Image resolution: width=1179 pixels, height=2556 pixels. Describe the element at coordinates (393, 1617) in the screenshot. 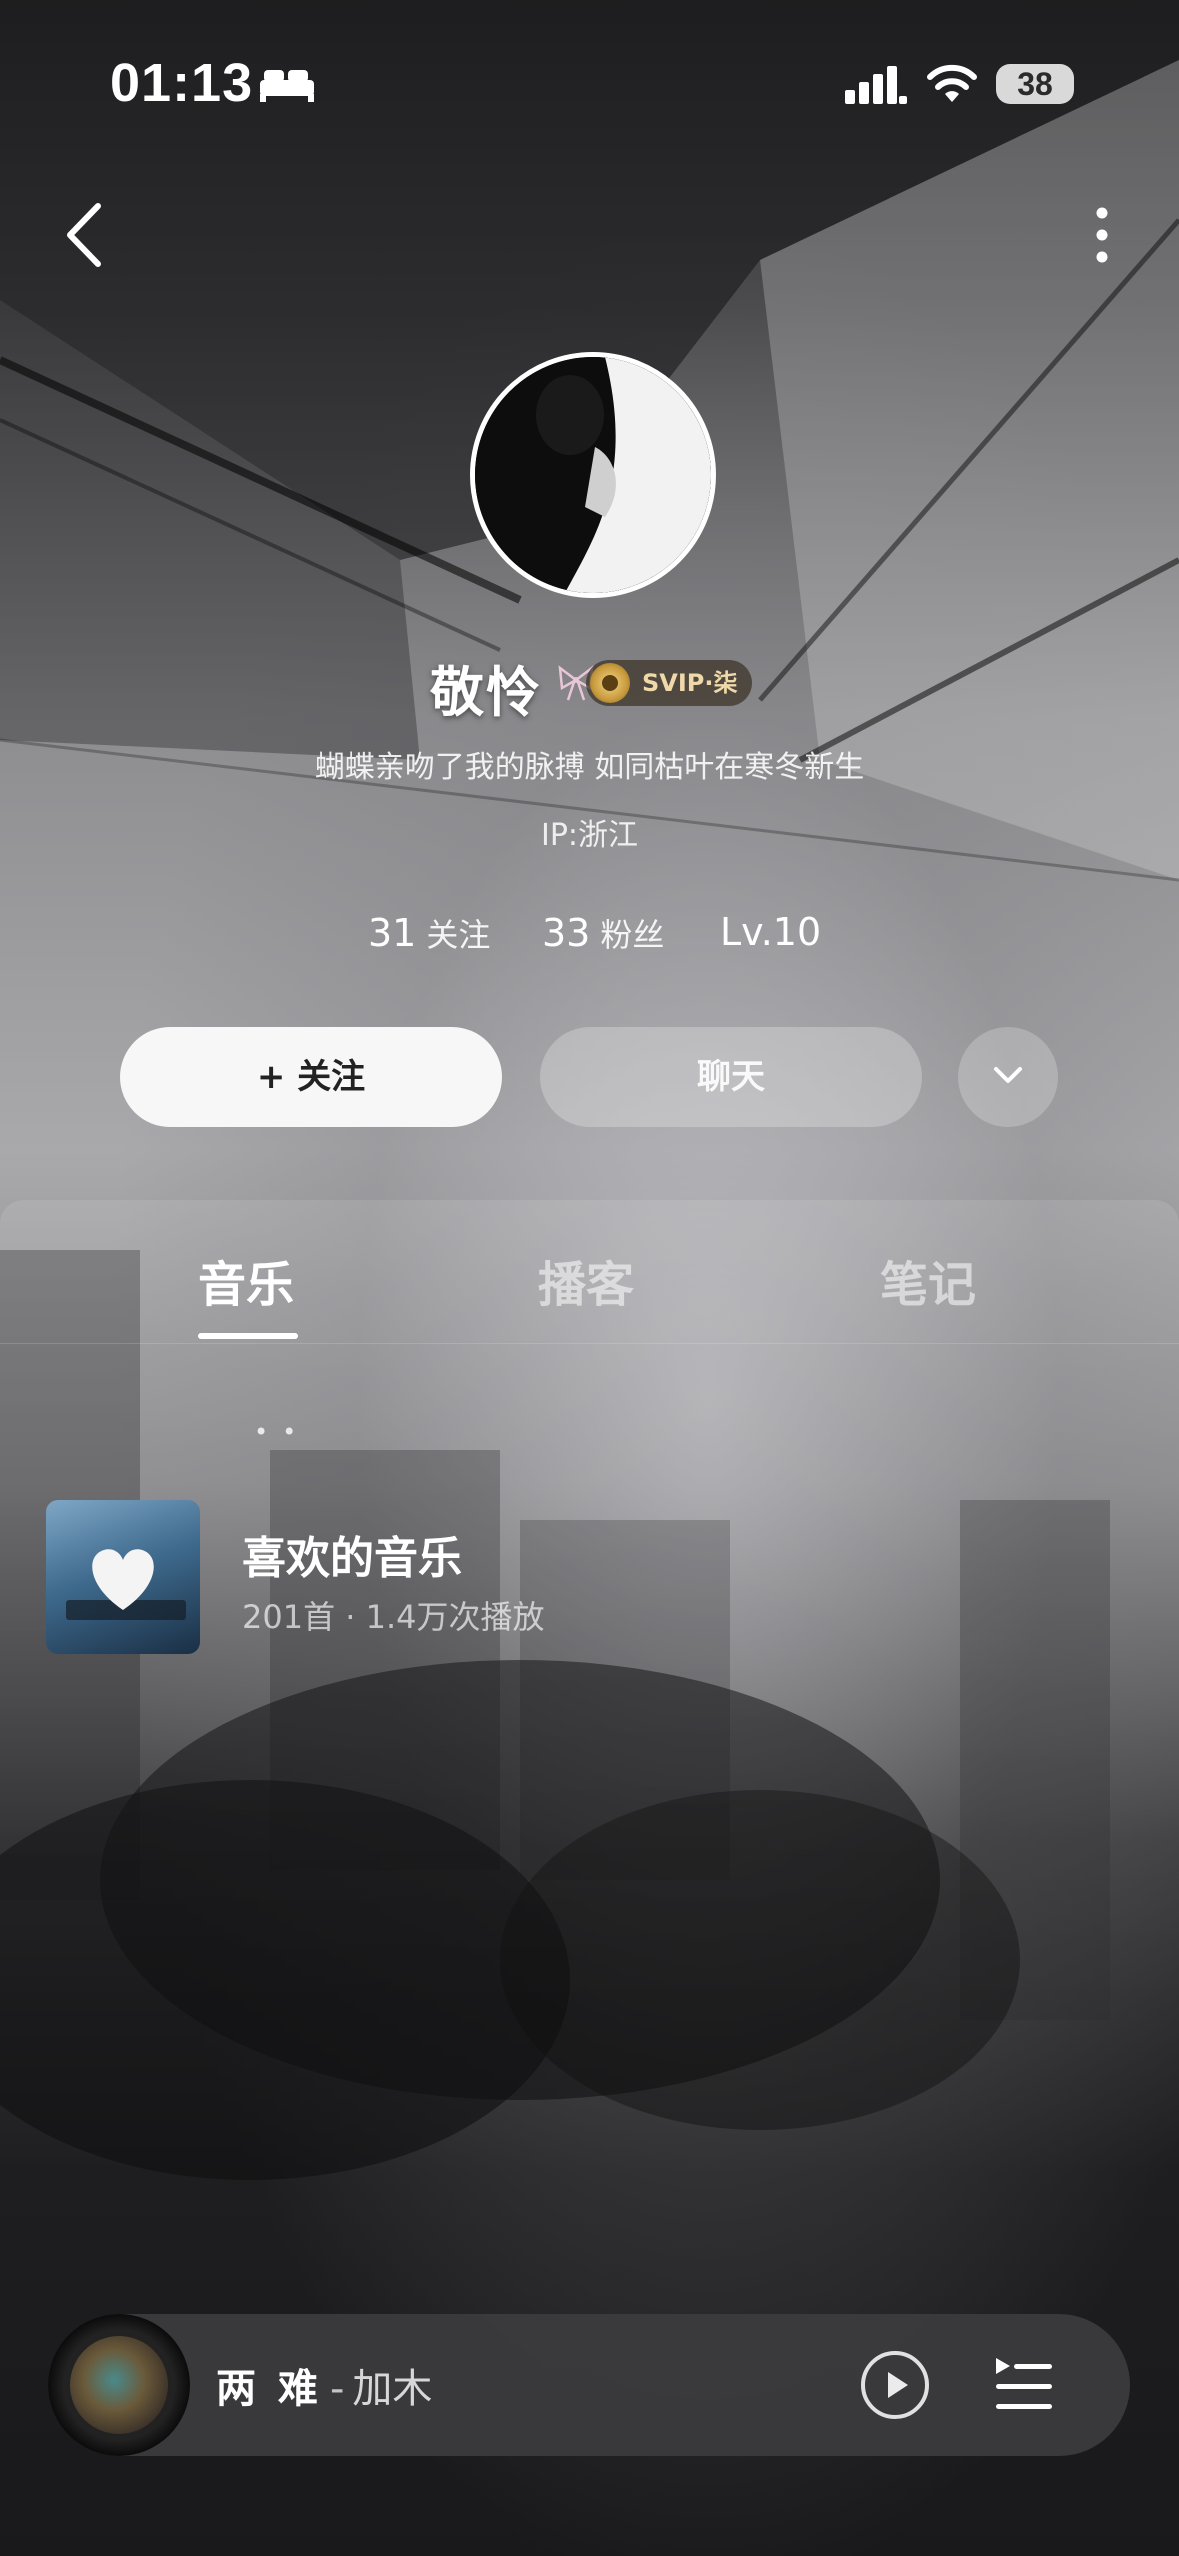

I see `playlist-meta: 201首 · 1.4万次播放` at that location.